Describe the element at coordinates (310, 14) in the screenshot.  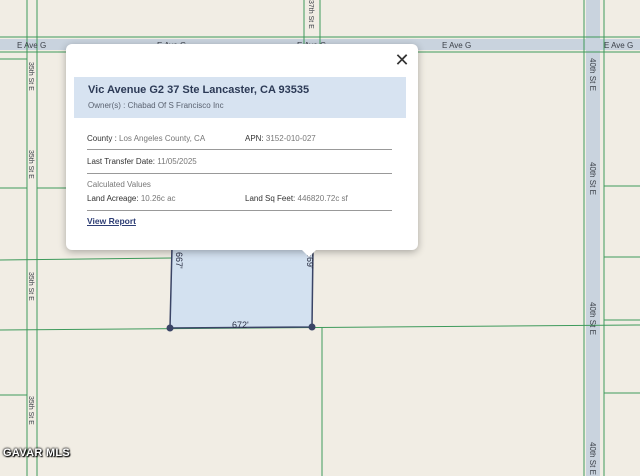
I see `road-label-37th-st: 37th St E` at that location.